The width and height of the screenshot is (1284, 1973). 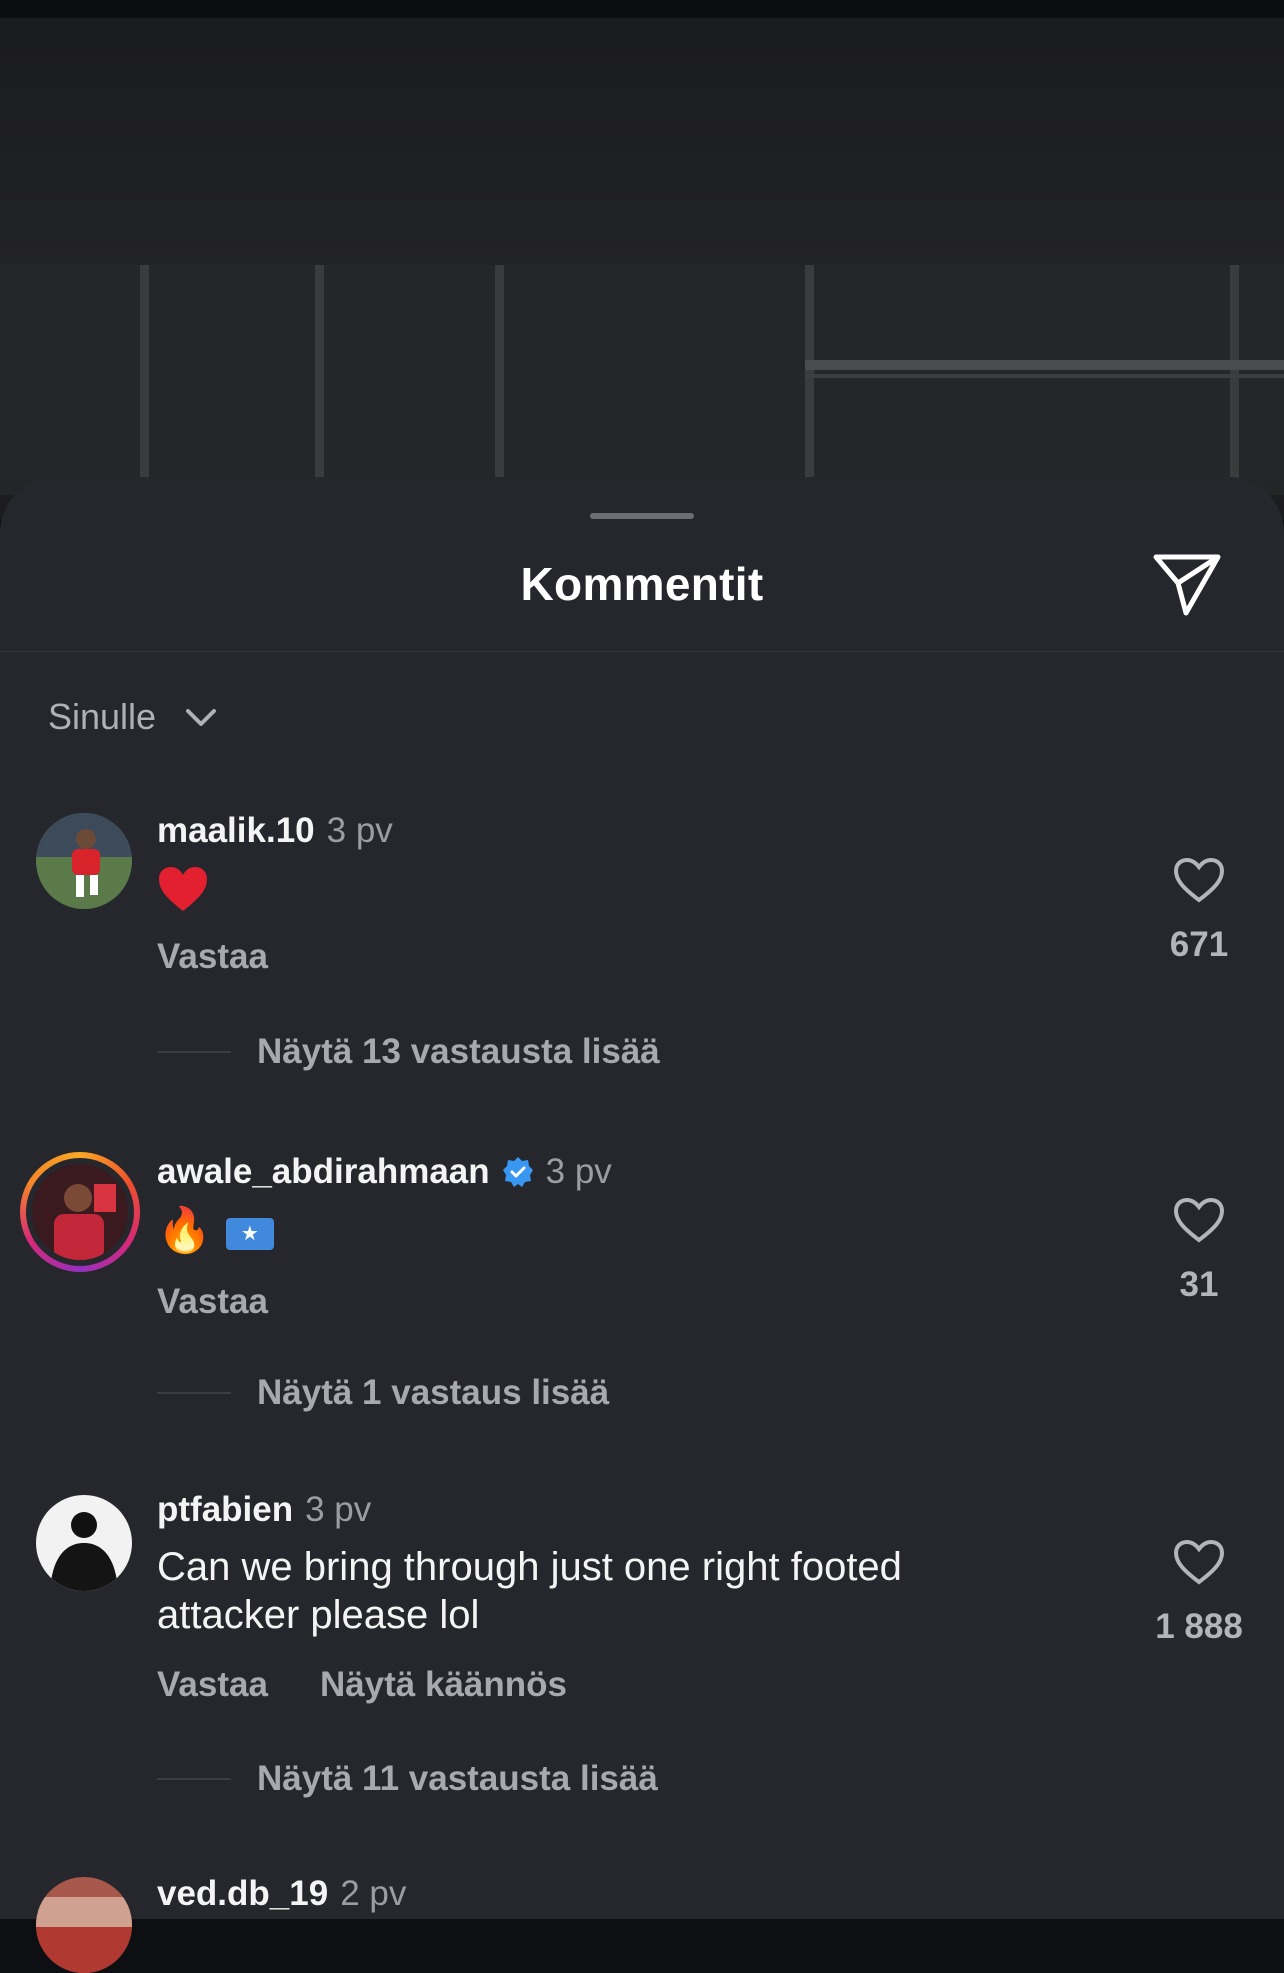 I want to click on view-replies-button: Näytä 11 vastausta lisää, so click(x=407, y=1779).